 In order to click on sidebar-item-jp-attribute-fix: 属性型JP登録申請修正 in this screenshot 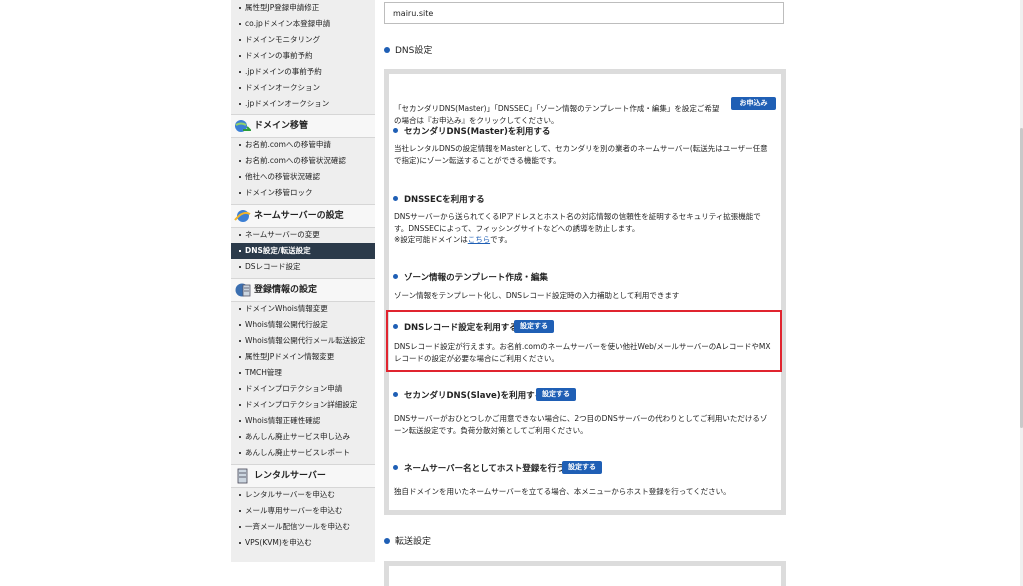, I will do `click(303, 8)`.